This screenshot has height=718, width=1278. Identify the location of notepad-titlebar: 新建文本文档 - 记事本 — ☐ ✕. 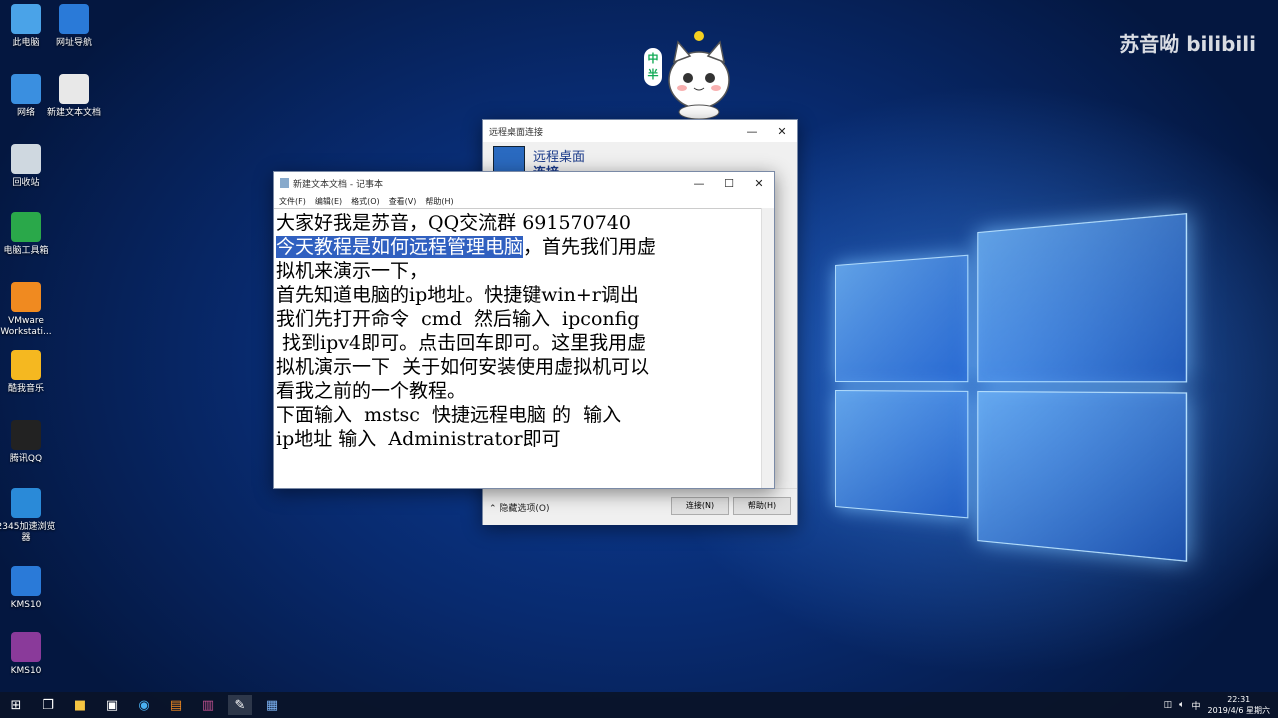
(524, 183).